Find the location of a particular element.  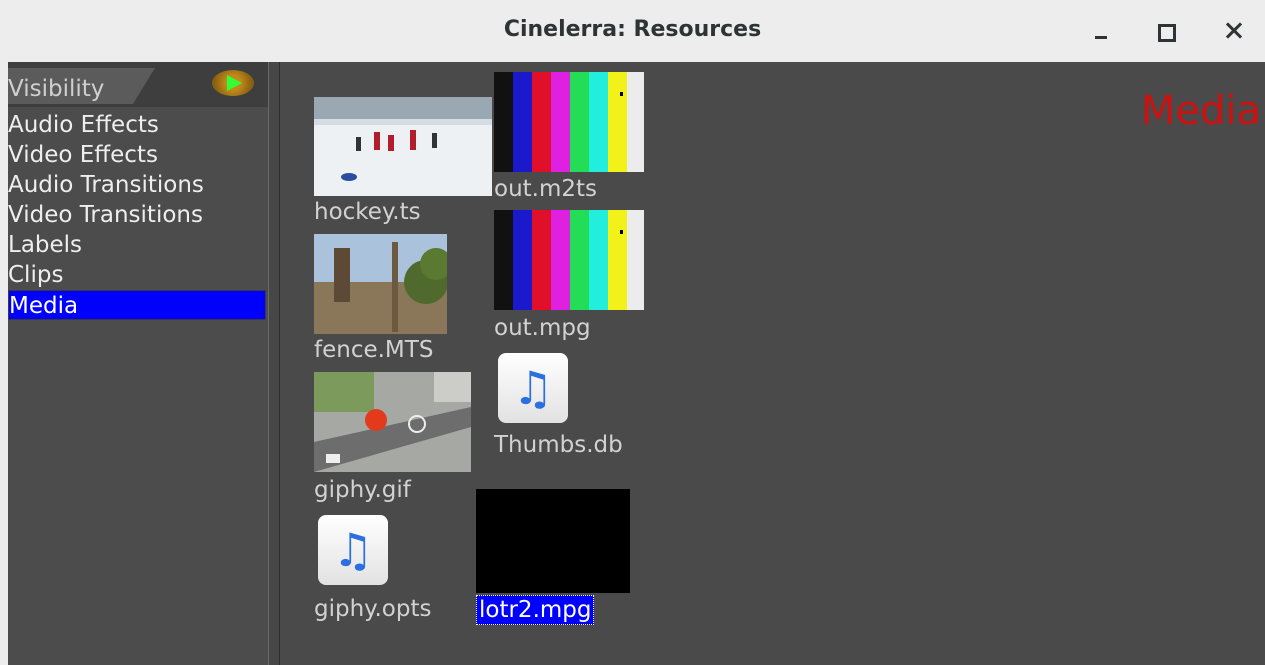

folder-video-effects: Video Effects is located at coordinates (137, 155).